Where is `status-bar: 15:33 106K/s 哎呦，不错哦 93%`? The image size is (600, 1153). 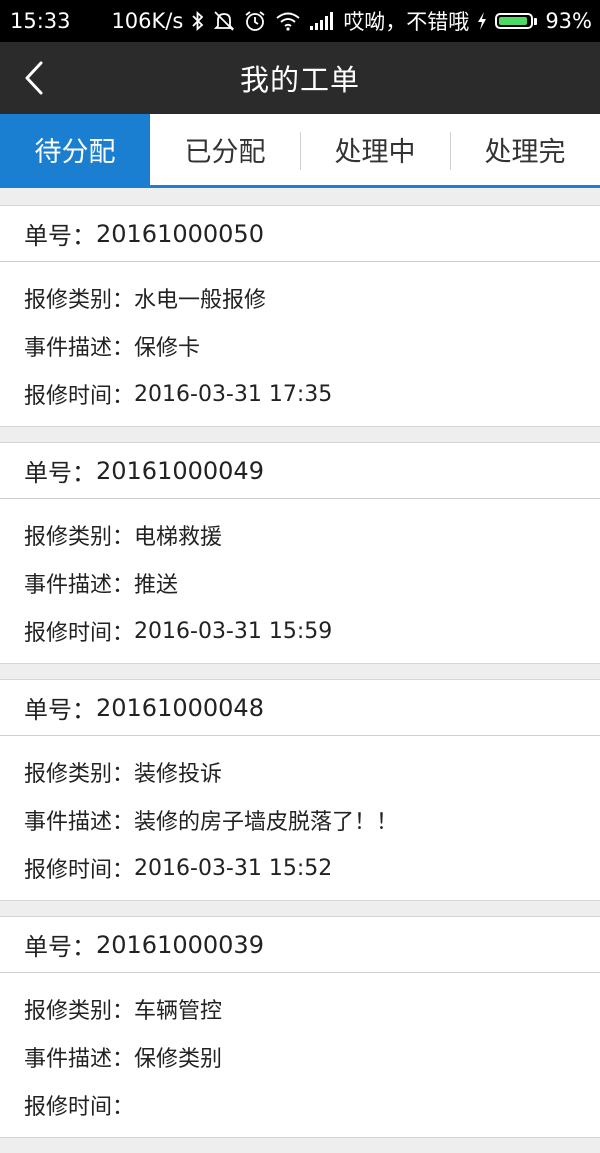 status-bar: 15:33 106K/s 哎呦，不错哦 93% is located at coordinates (300, 21).